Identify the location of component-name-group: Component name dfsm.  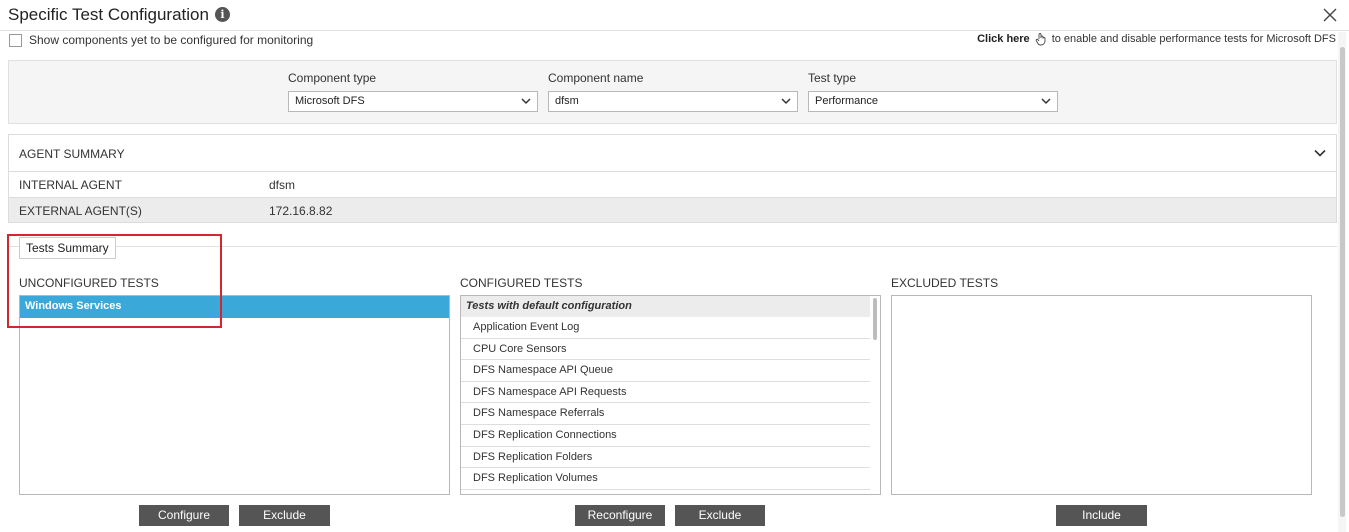
(673, 91).